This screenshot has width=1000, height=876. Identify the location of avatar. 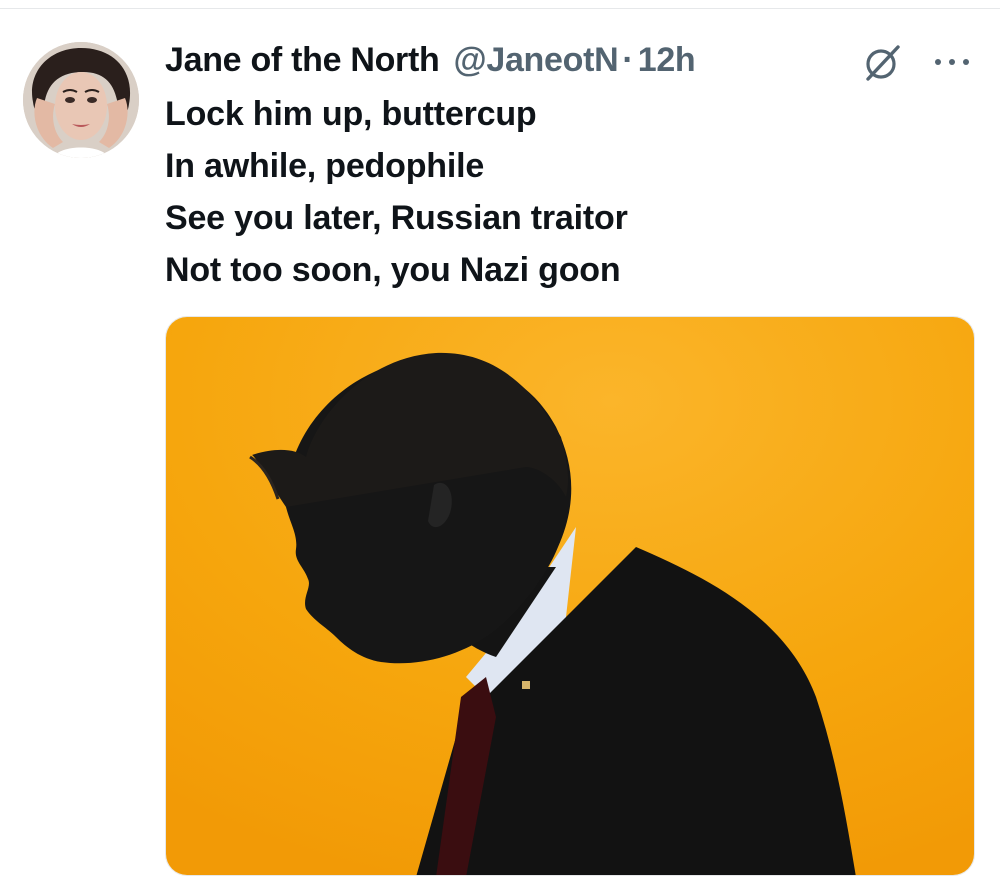
(81, 100).